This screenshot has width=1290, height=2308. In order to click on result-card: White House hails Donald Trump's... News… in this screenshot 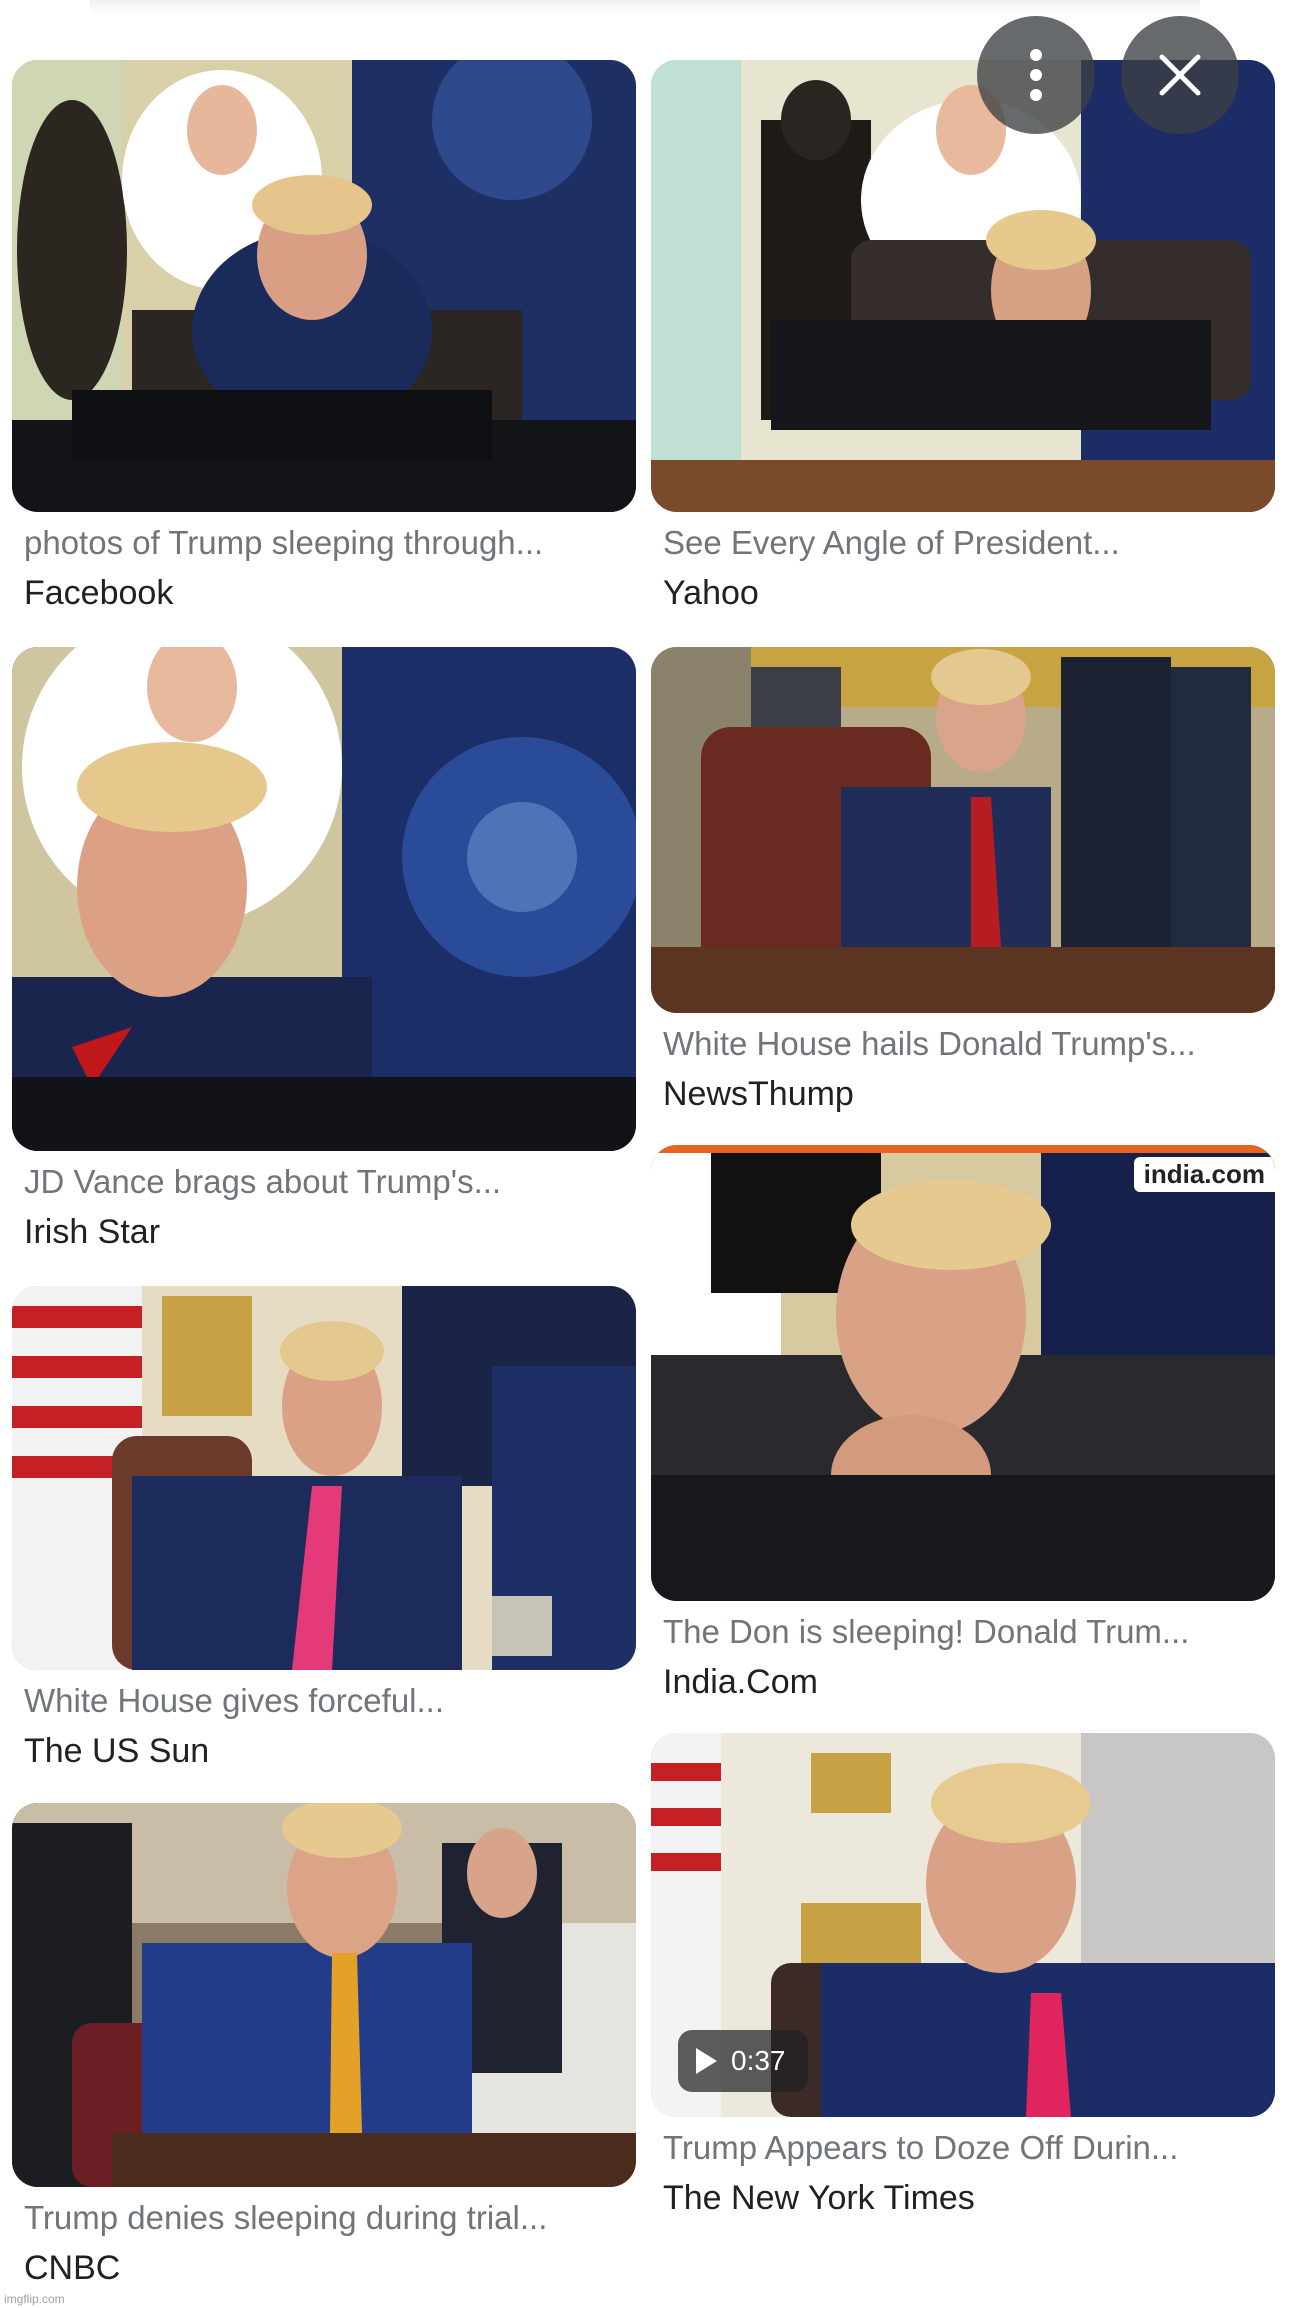, I will do `click(963, 882)`.